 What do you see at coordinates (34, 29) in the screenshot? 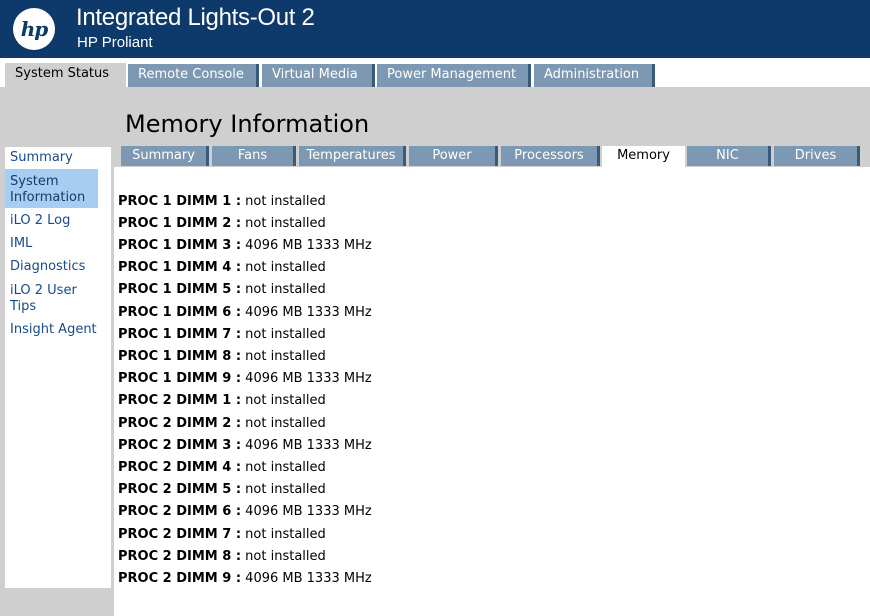
I see `hp-logo-icon: hp` at bounding box center [34, 29].